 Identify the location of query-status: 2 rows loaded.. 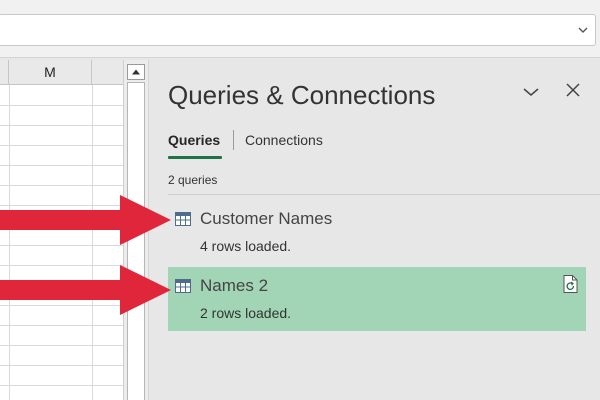
(246, 313).